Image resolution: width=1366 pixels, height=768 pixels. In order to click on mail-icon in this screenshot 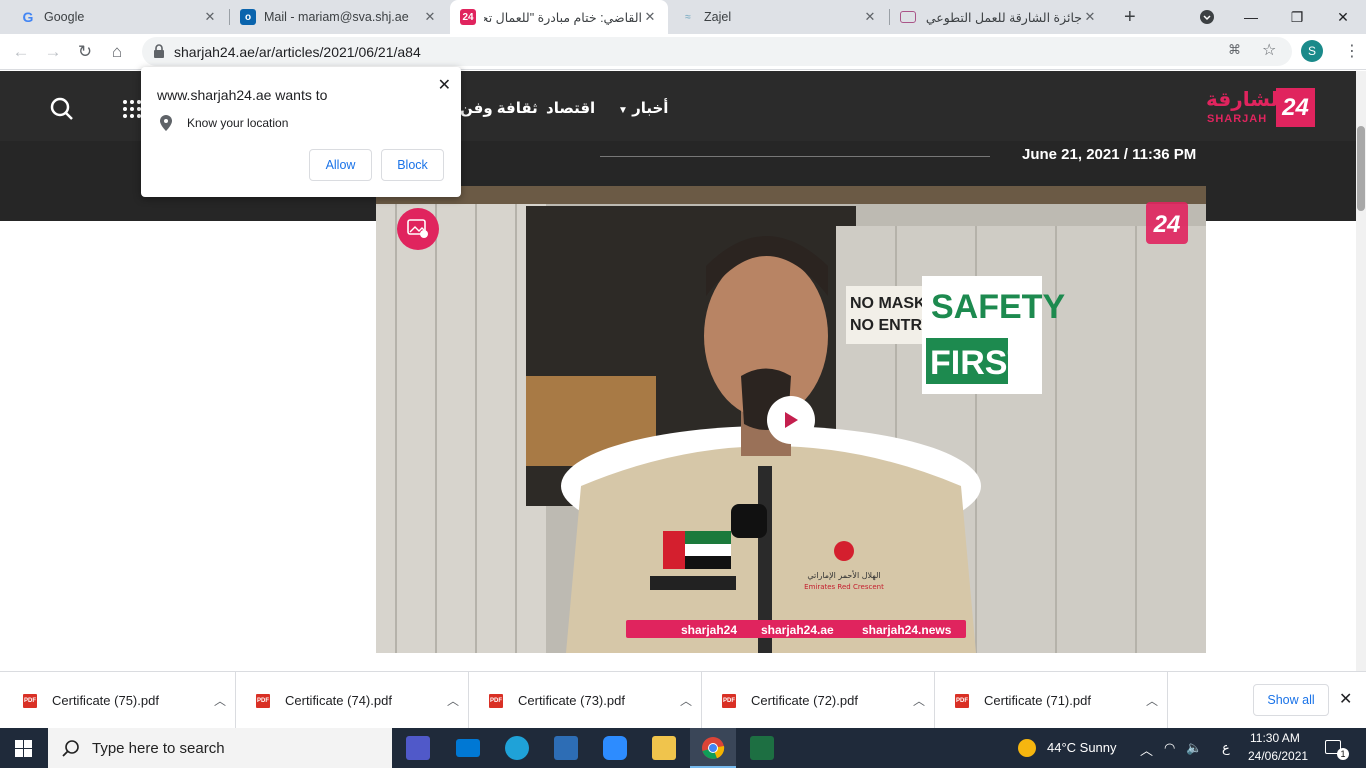, I will do `click(468, 748)`.